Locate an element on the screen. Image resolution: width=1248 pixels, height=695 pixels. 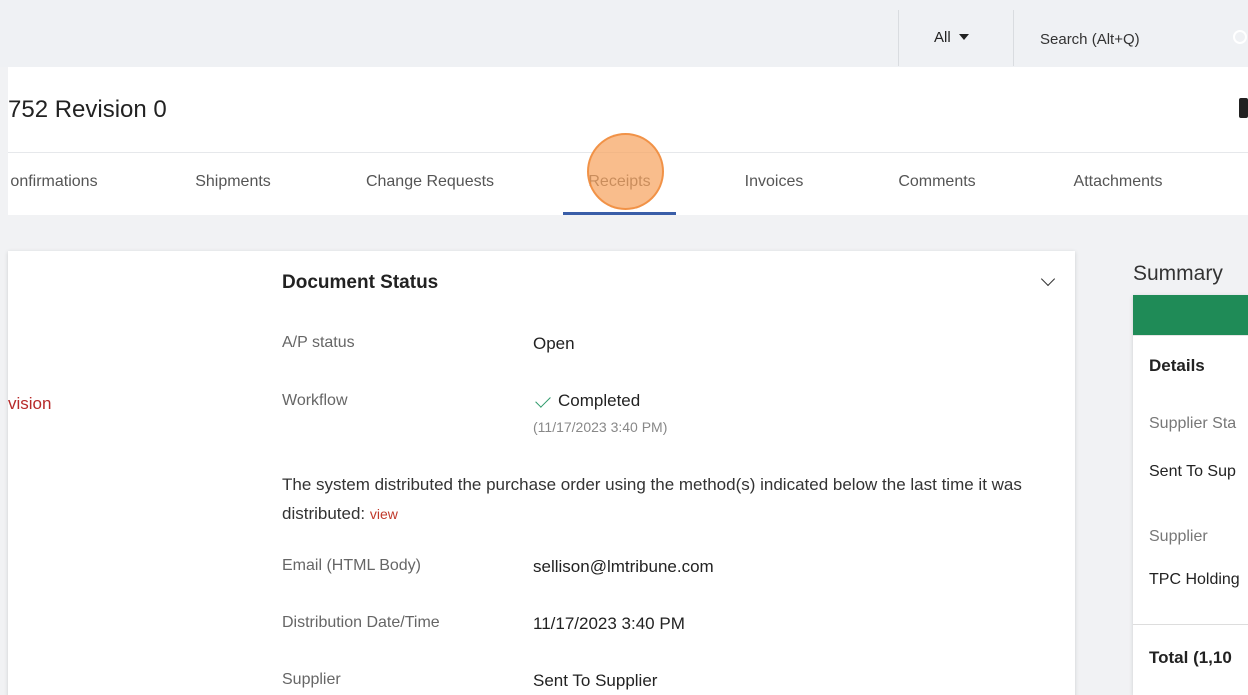
ap-status-value: Open is located at coordinates (554, 343).